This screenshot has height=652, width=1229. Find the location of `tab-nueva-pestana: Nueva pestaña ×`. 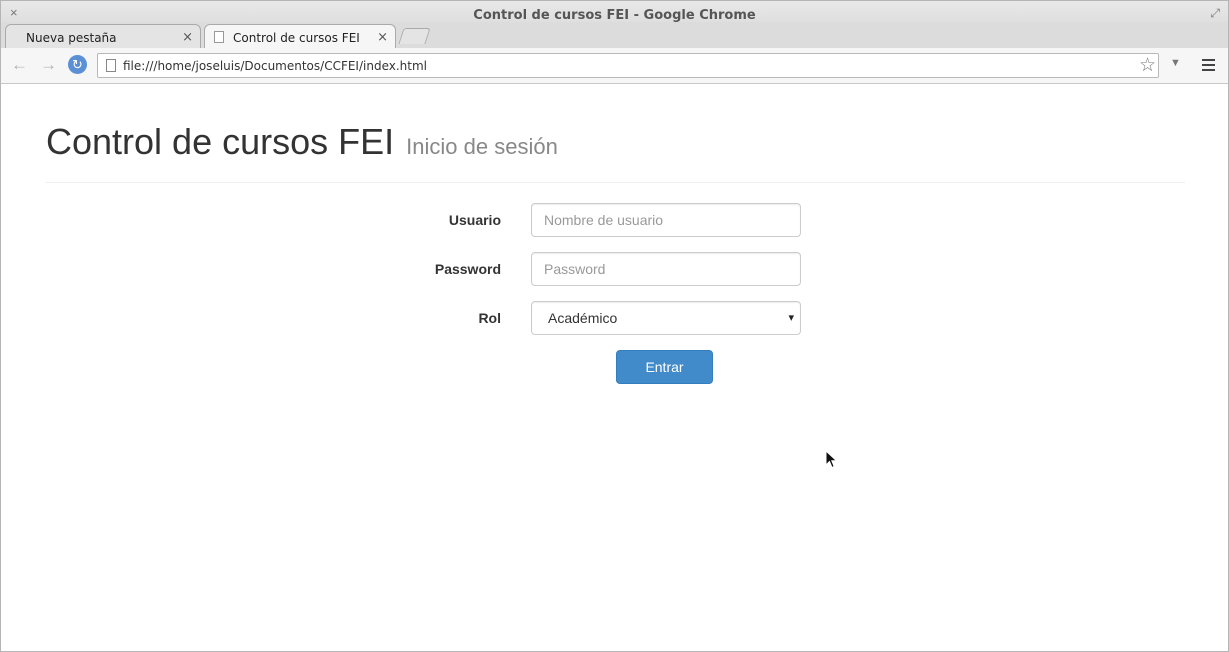

tab-nueva-pestana: Nueva pestaña × is located at coordinates (103, 36).